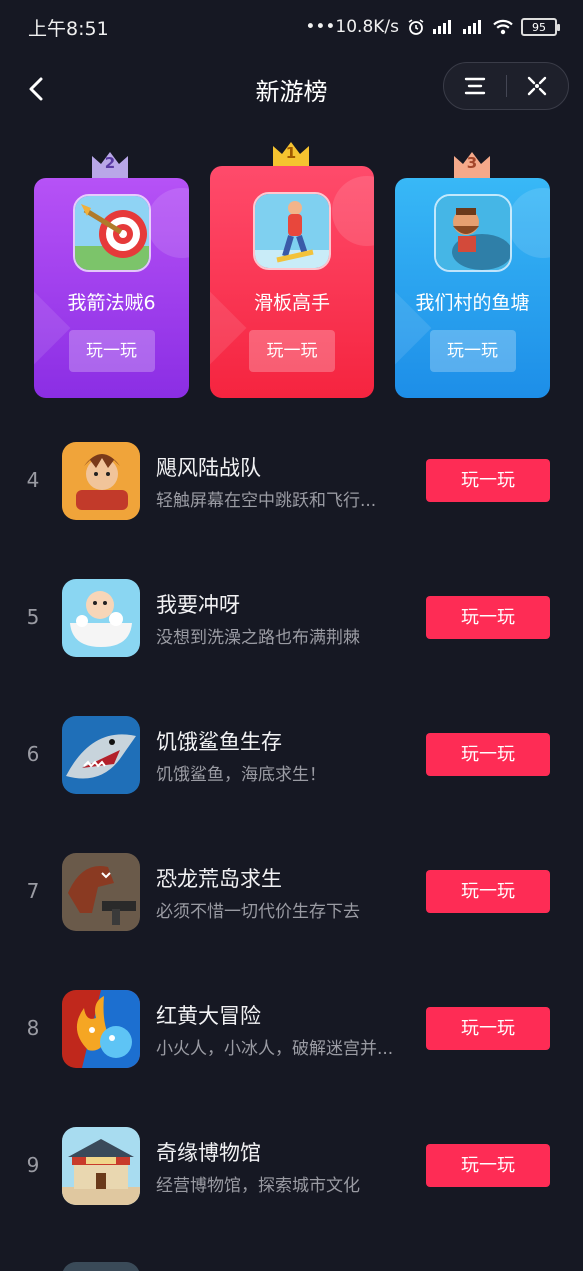 This screenshot has width=583, height=1271. I want to click on close-button, so click(538, 86).